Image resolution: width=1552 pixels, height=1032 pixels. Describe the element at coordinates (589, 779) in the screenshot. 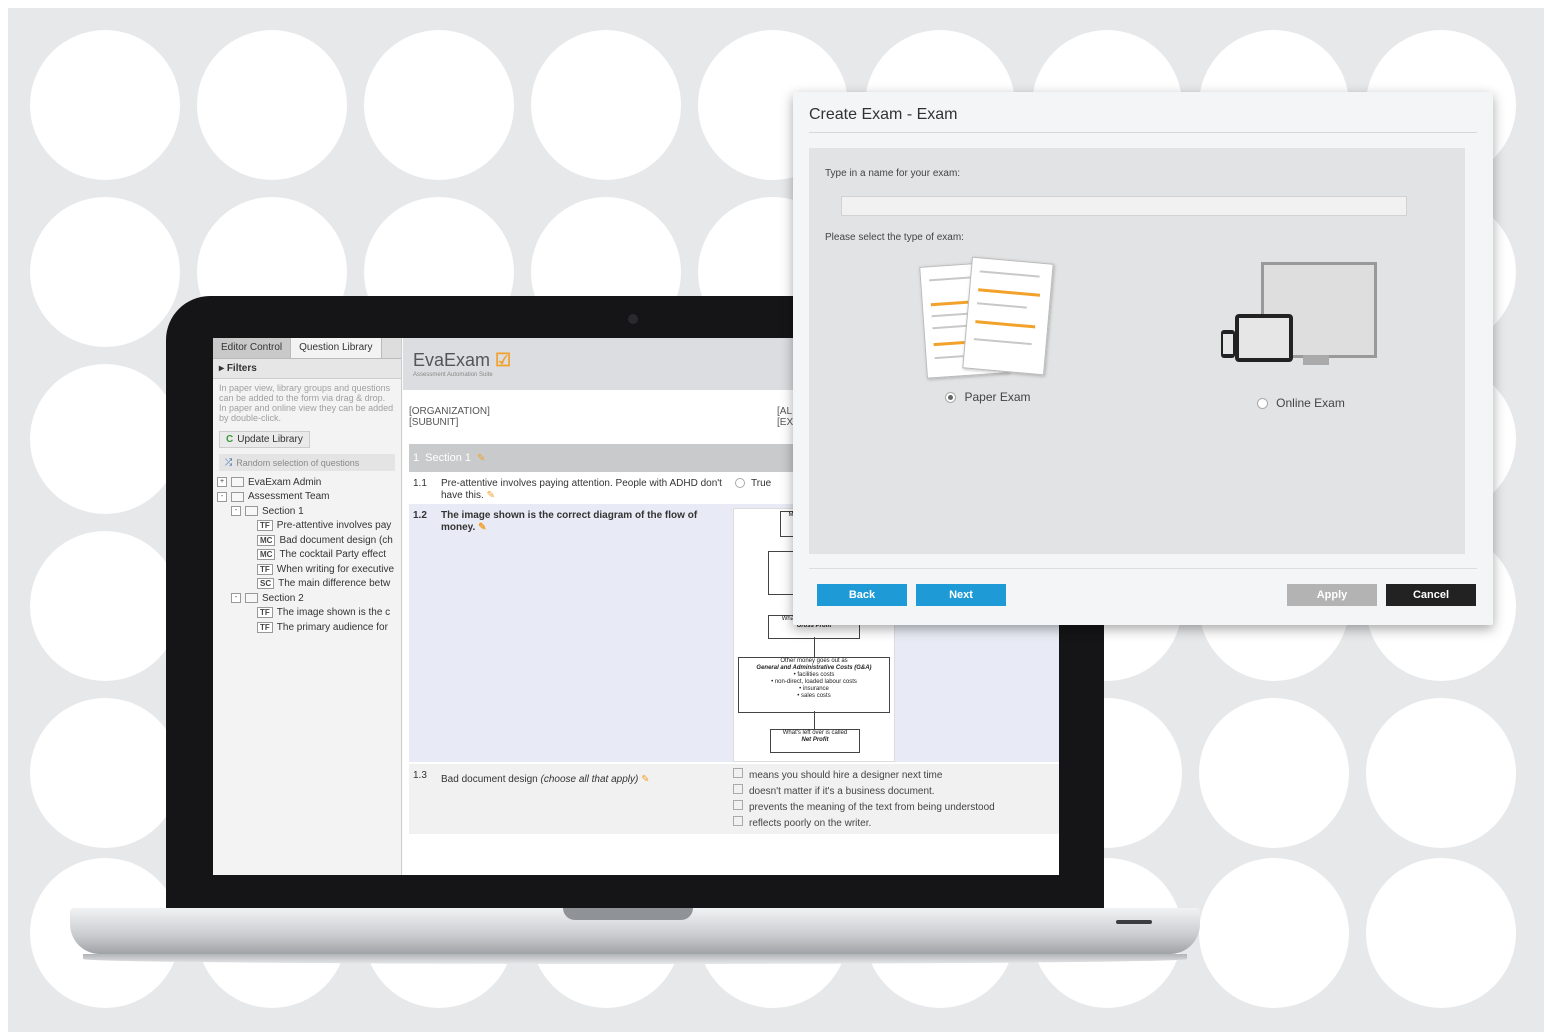

I see `question-hint: (choose all that apply)` at that location.